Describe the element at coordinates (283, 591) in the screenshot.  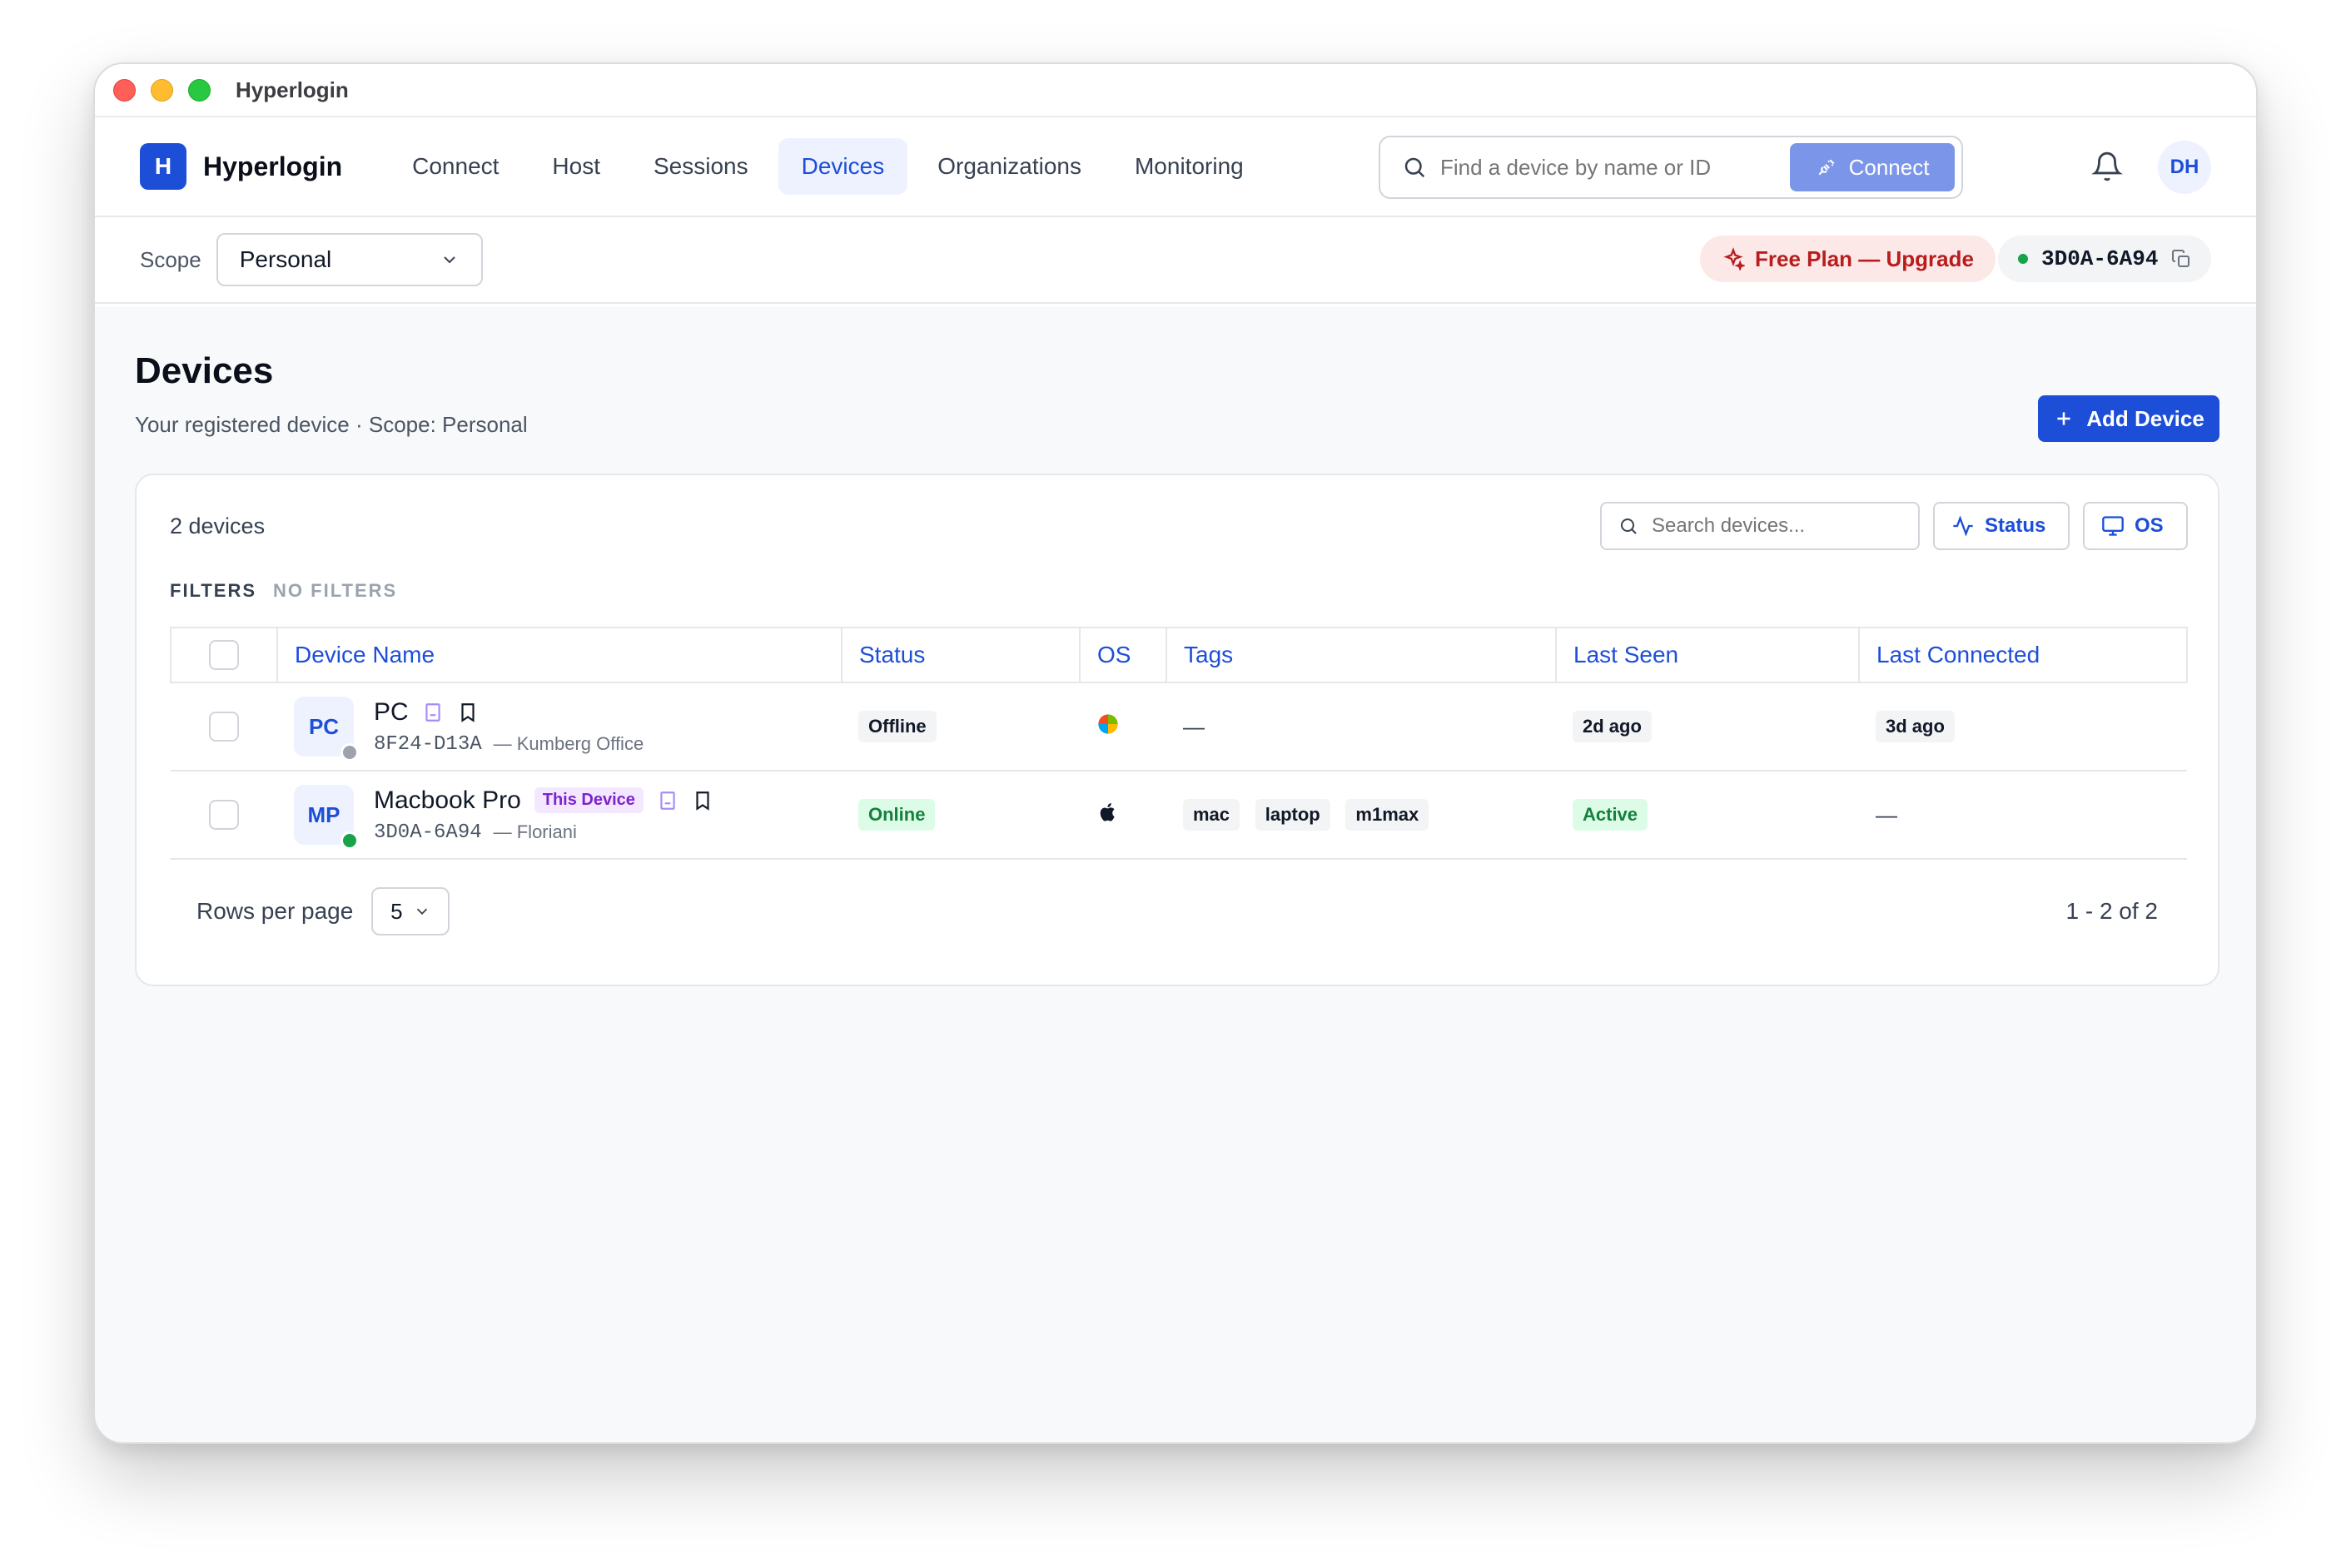
I see `filters-summary: FILTERS NO FILTERS` at that location.